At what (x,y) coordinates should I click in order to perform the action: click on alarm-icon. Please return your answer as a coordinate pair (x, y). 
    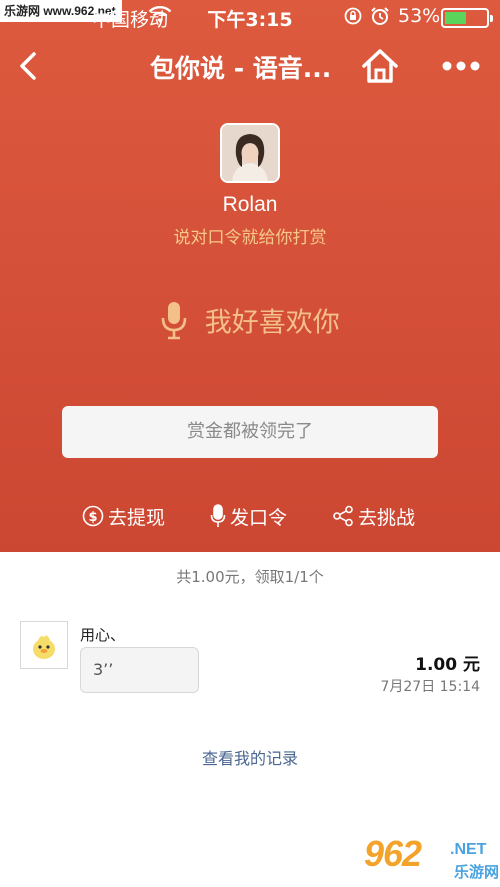
    Looking at the image, I should click on (380, 16).